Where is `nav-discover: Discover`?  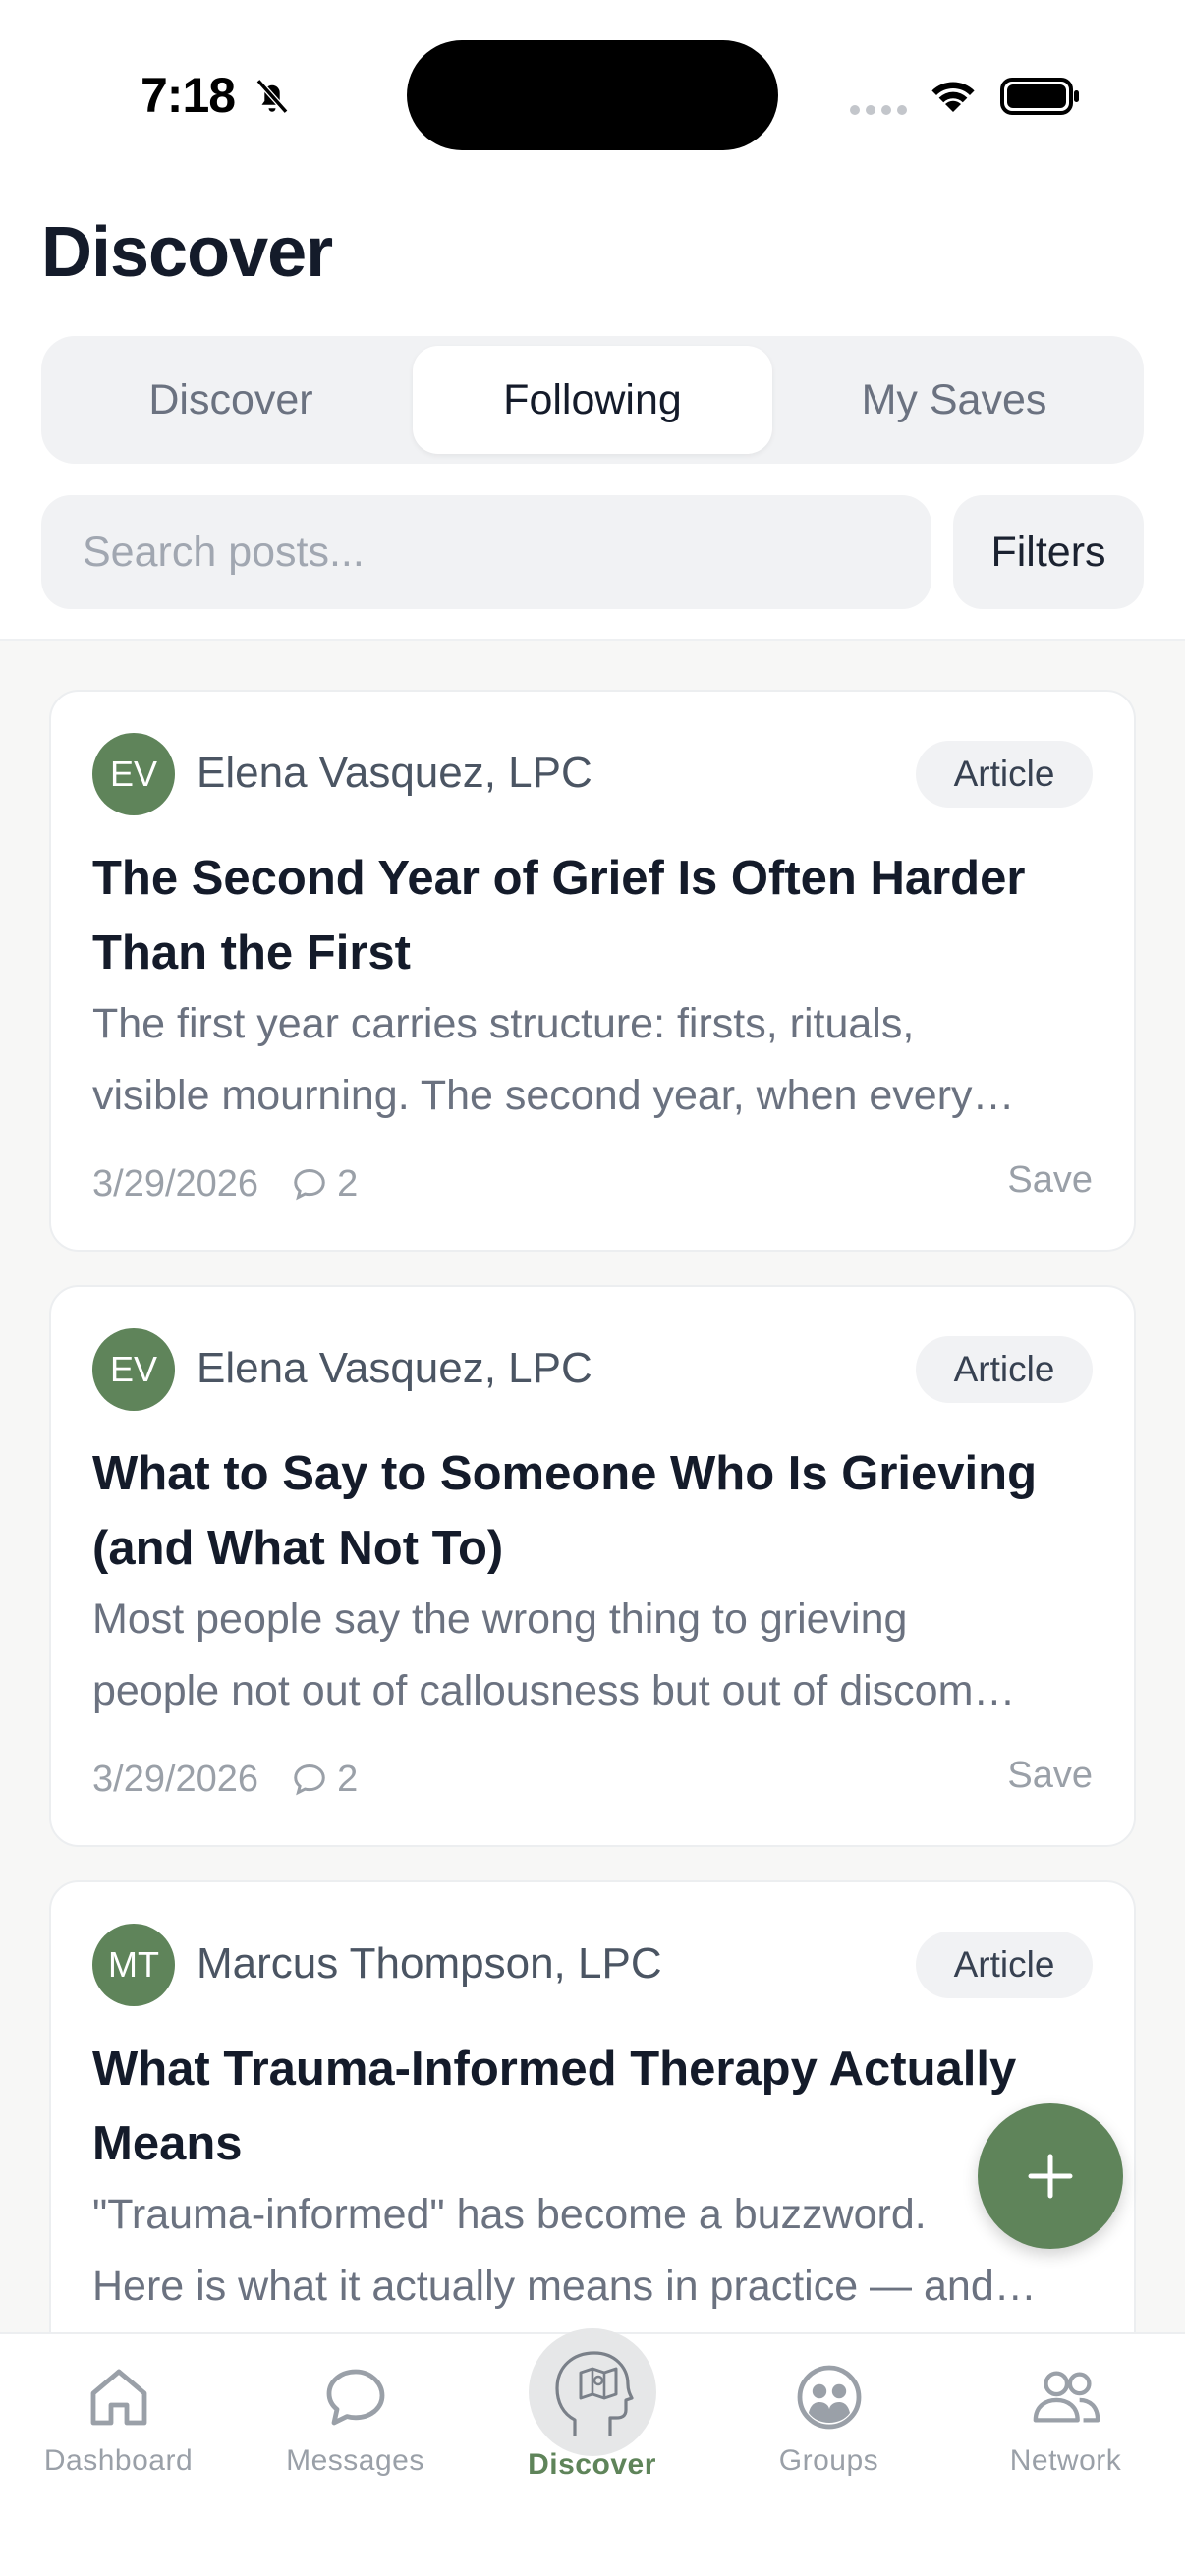
nav-discover: Discover is located at coordinates (592, 2410).